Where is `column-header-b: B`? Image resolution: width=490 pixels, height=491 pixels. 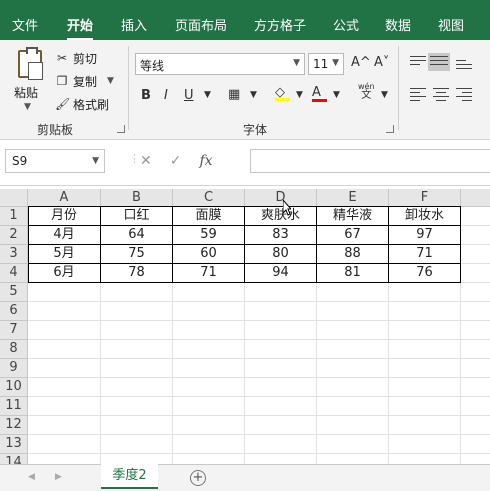 column-header-b: B is located at coordinates (137, 198).